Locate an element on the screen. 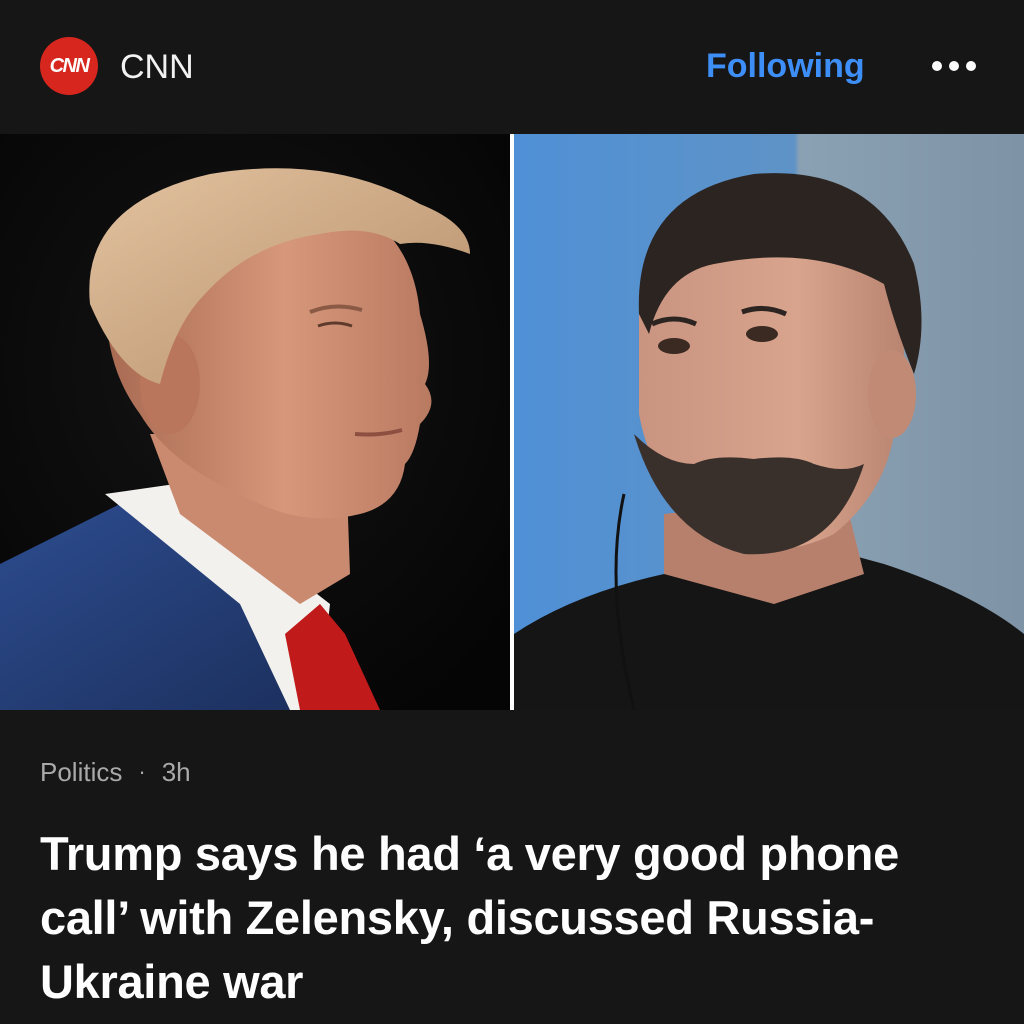  article-age: 3h is located at coordinates (176, 772).